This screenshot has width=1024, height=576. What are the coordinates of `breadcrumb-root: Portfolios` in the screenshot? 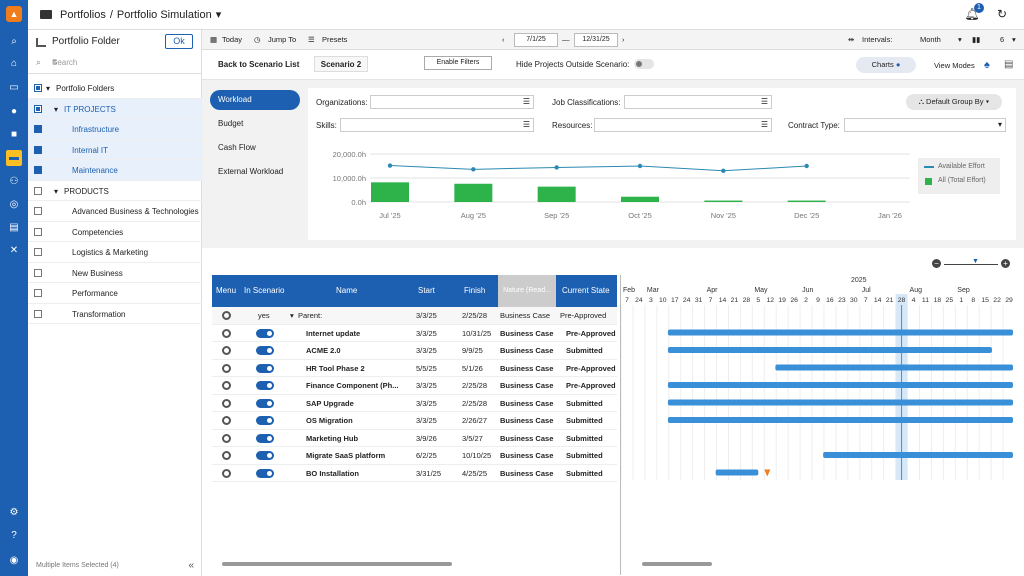 It's located at (83, 15).